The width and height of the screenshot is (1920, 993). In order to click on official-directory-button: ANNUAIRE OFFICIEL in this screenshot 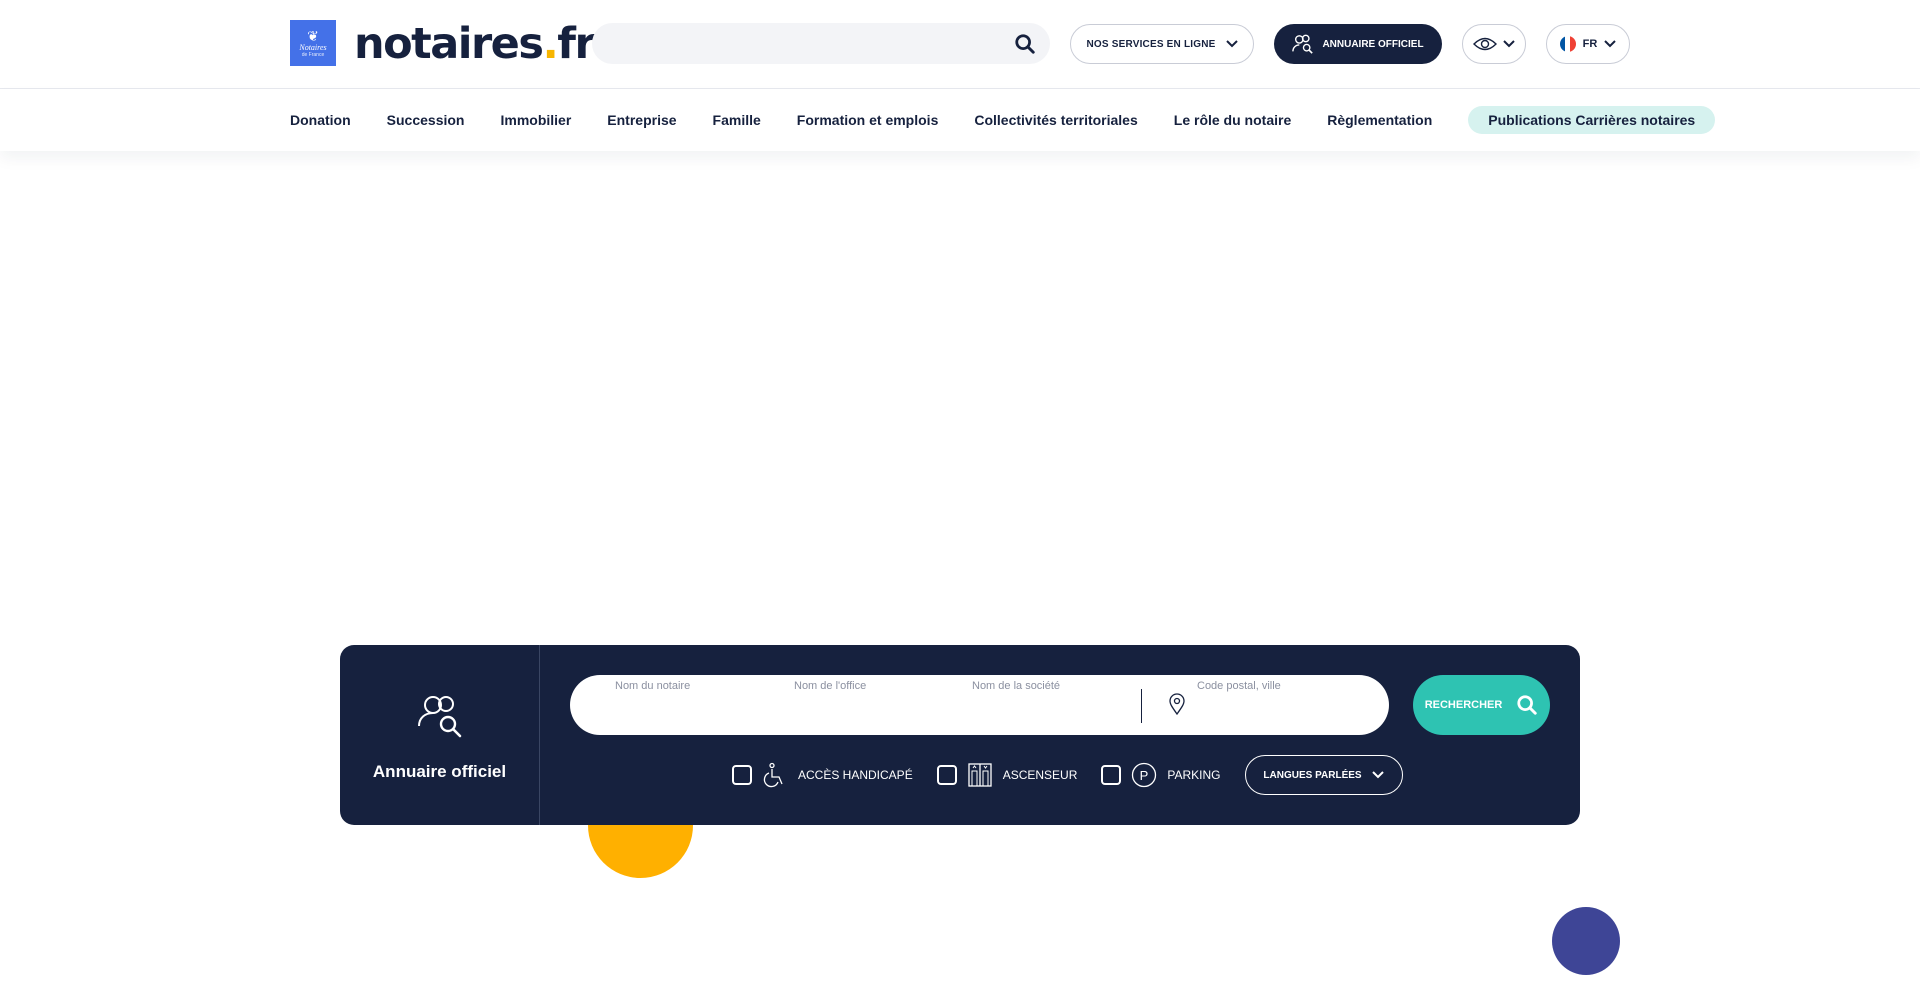, I will do `click(1358, 44)`.